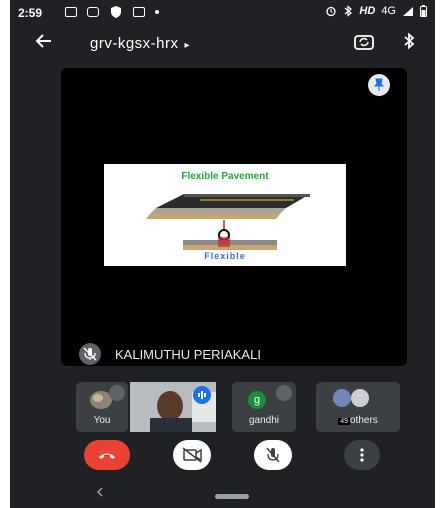 The height and width of the screenshot is (508, 445). I want to click on shield-icon, so click(116, 12).